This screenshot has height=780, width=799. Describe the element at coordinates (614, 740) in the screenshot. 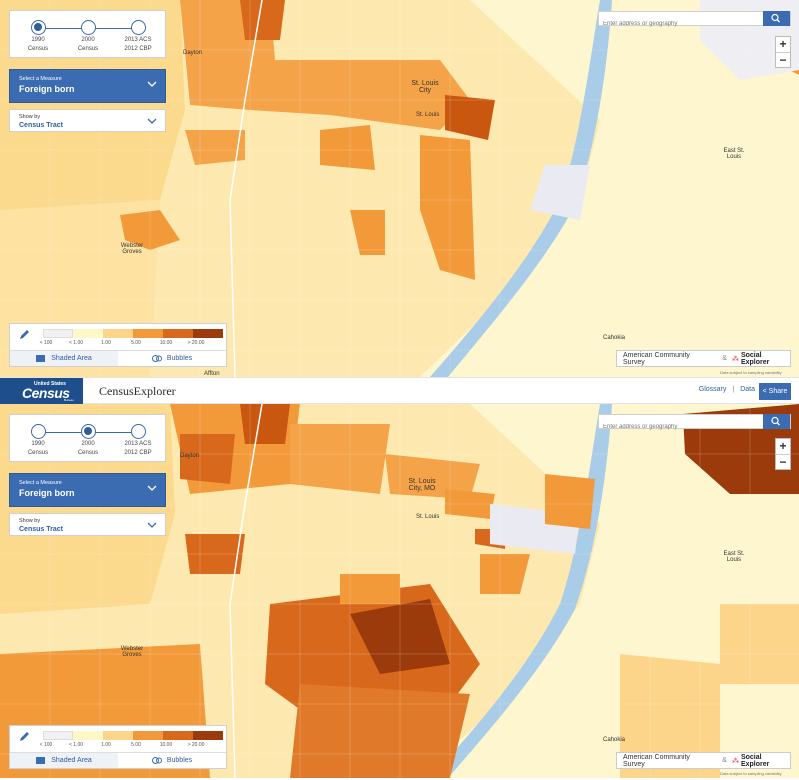

I see `place-label-cahokia: Cahokia` at that location.